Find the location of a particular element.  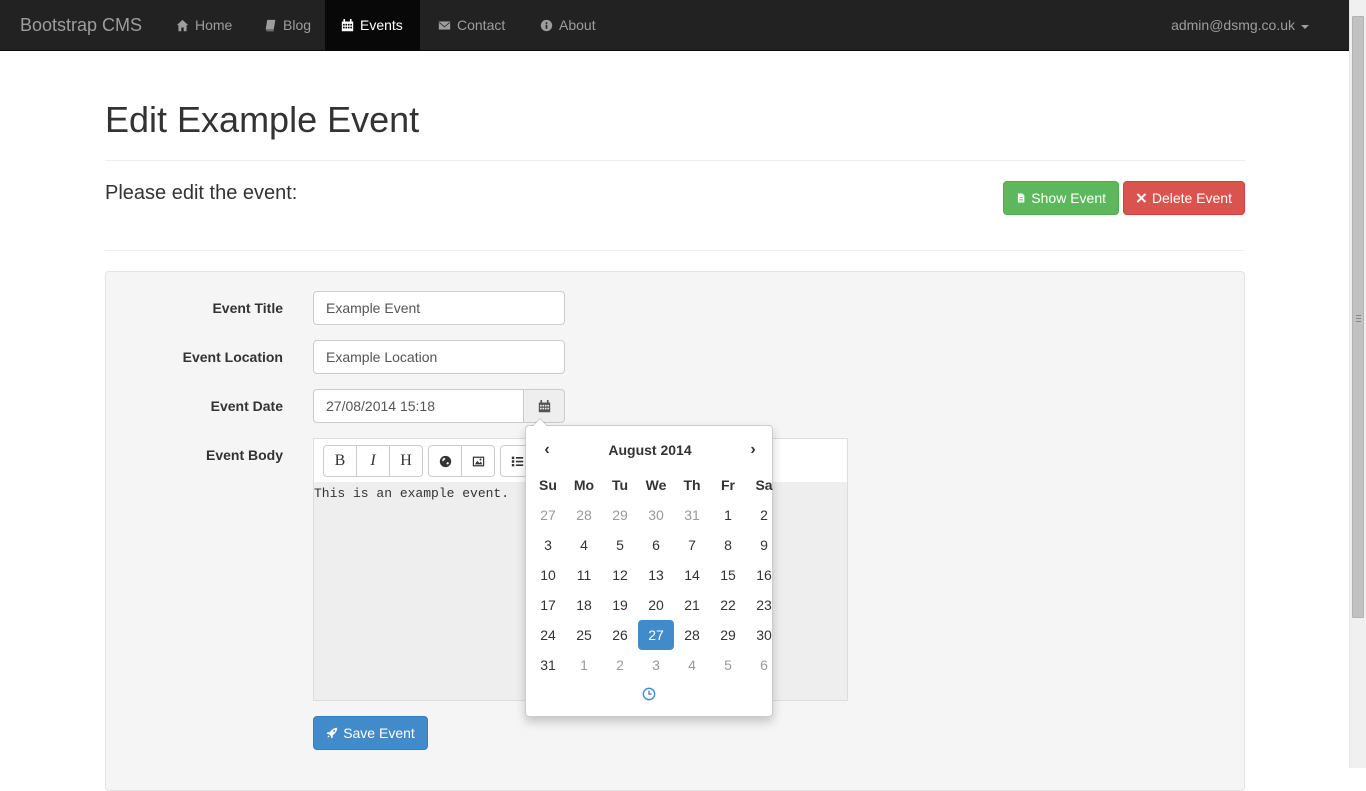

selected-day: 27 is located at coordinates (656, 635).